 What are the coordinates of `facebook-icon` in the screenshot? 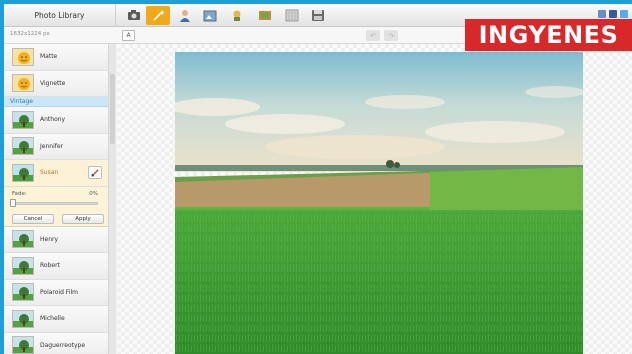 It's located at (613, 14).